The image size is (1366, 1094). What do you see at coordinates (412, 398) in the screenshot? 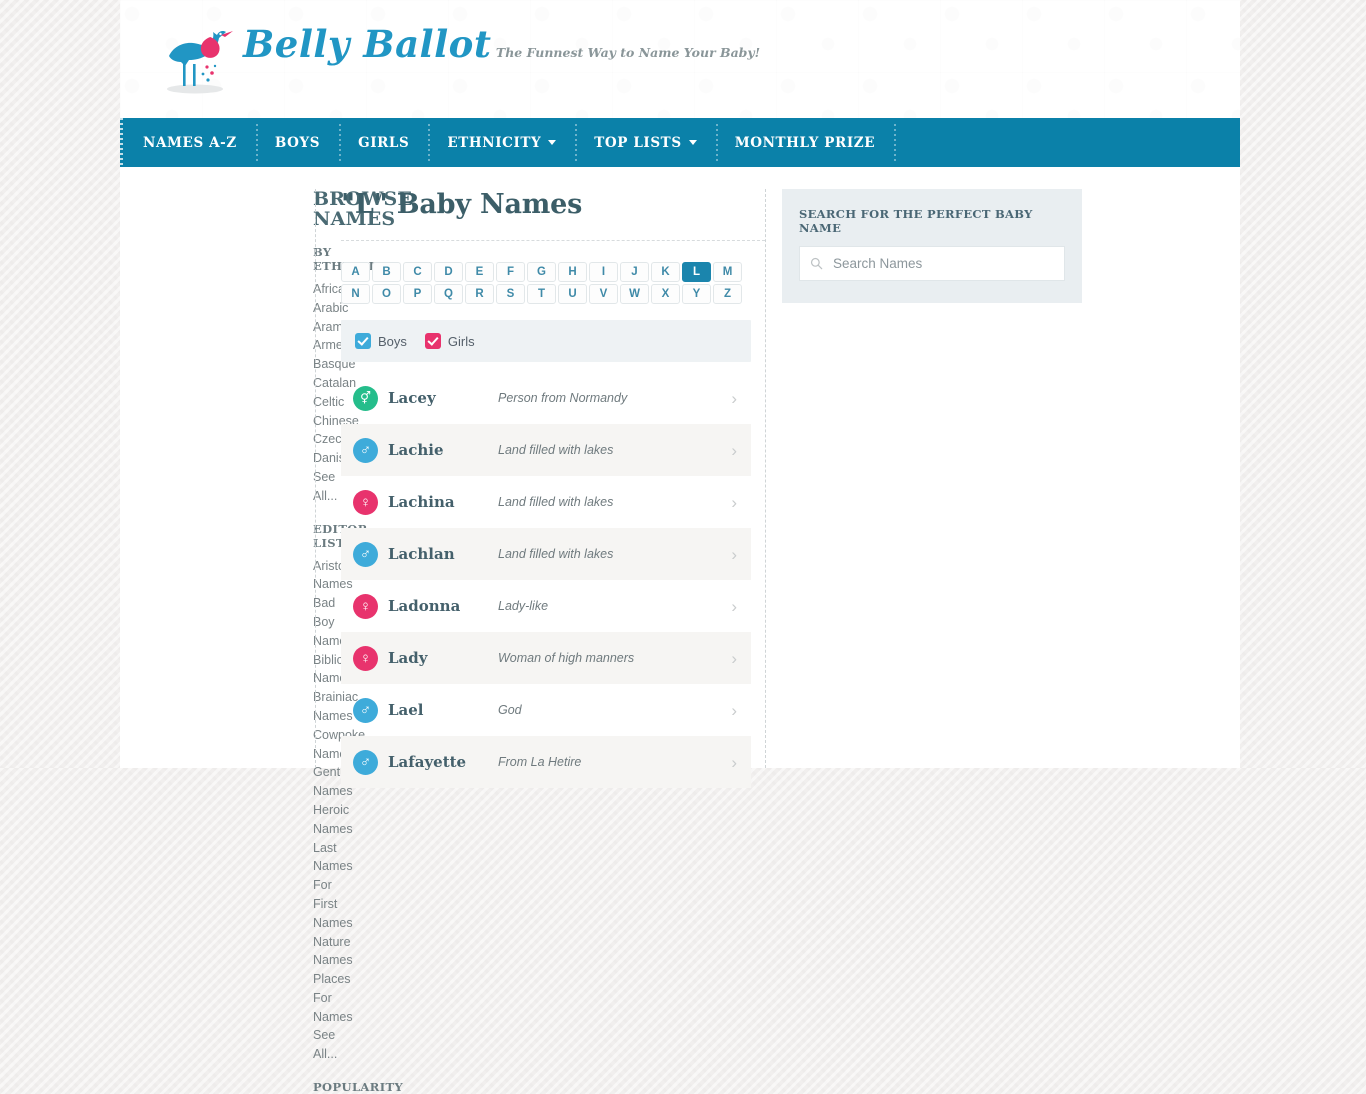
I see `name-label: Lacey` at bounding box center [412, 398].